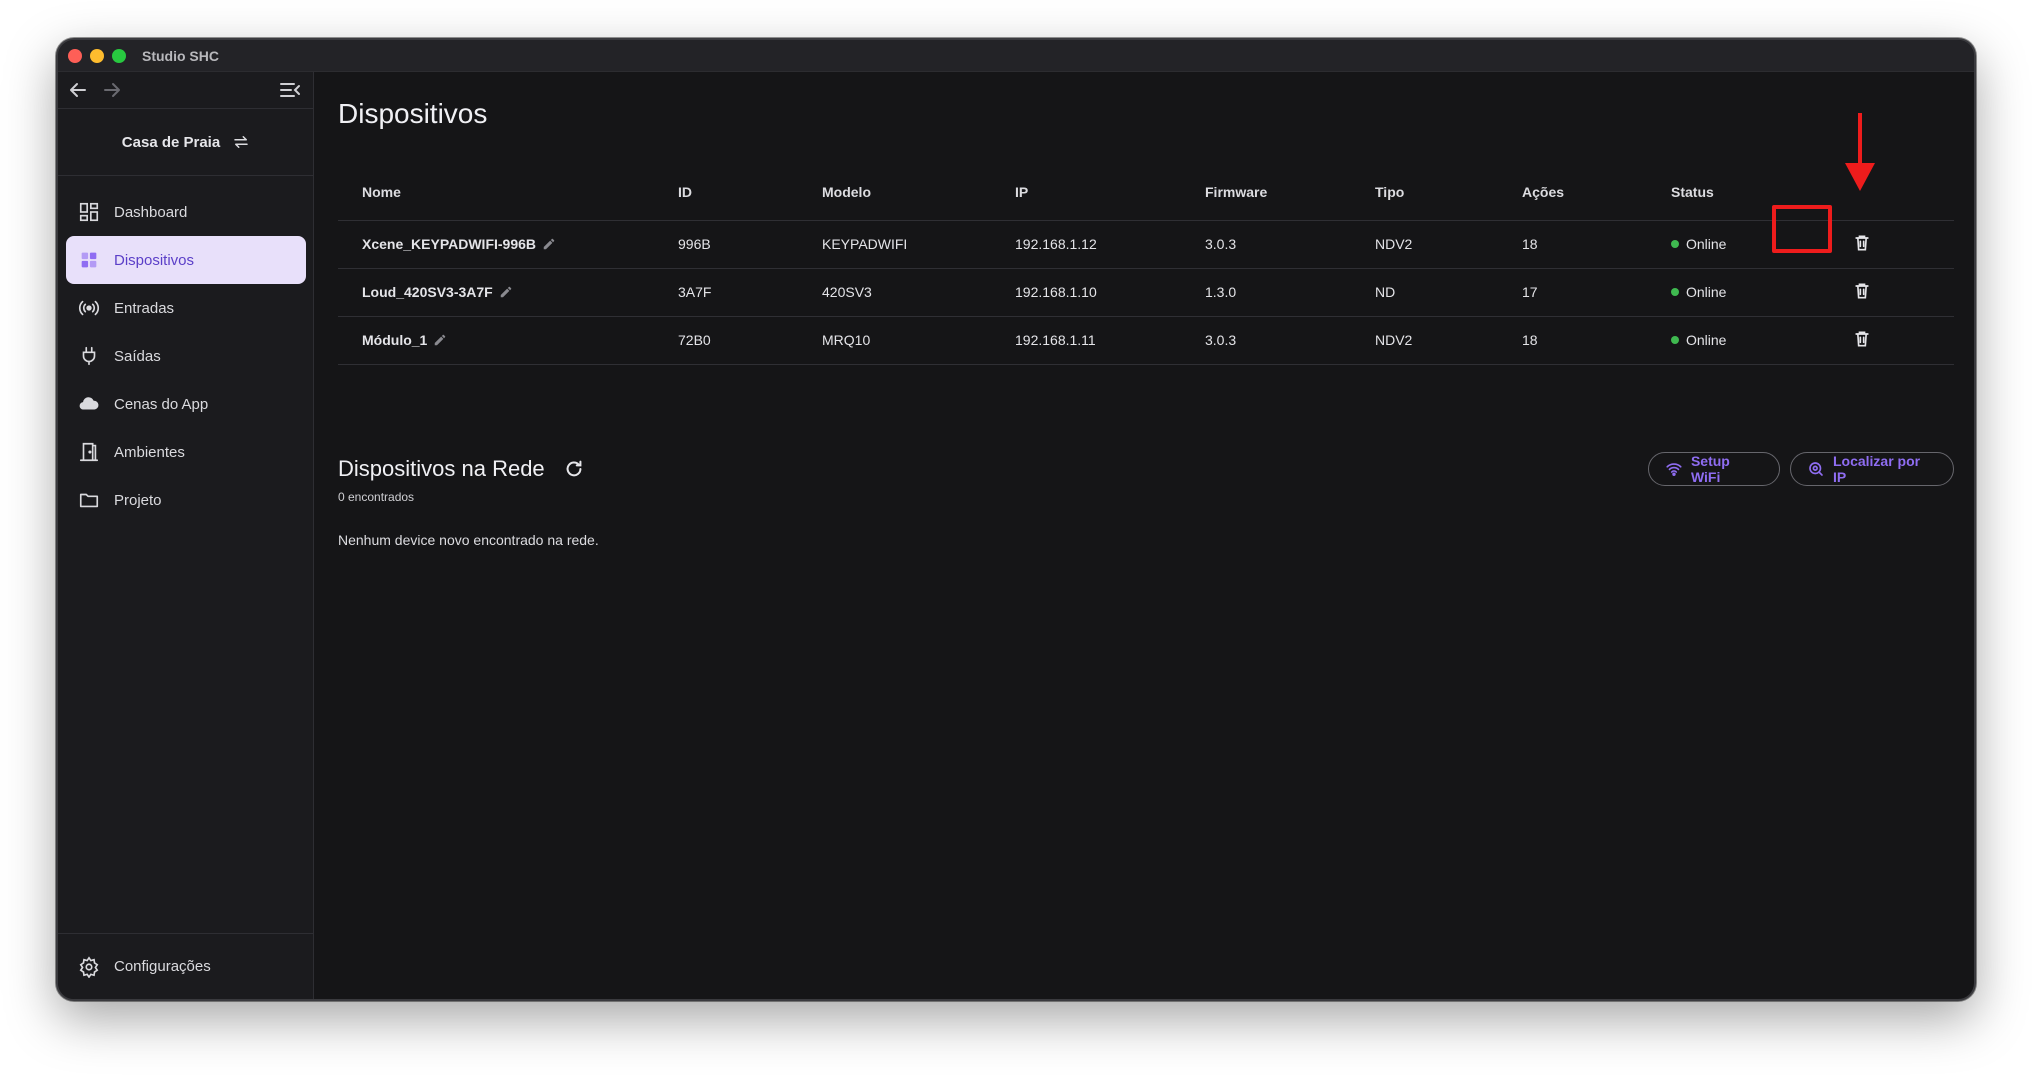 The width and height of the screenshot is (2032, 1076). What do you see at coordinates (151, 212) in the screenshot?
I see `sidebar-item-label: Dashboard` at bounding box center [151, 212].